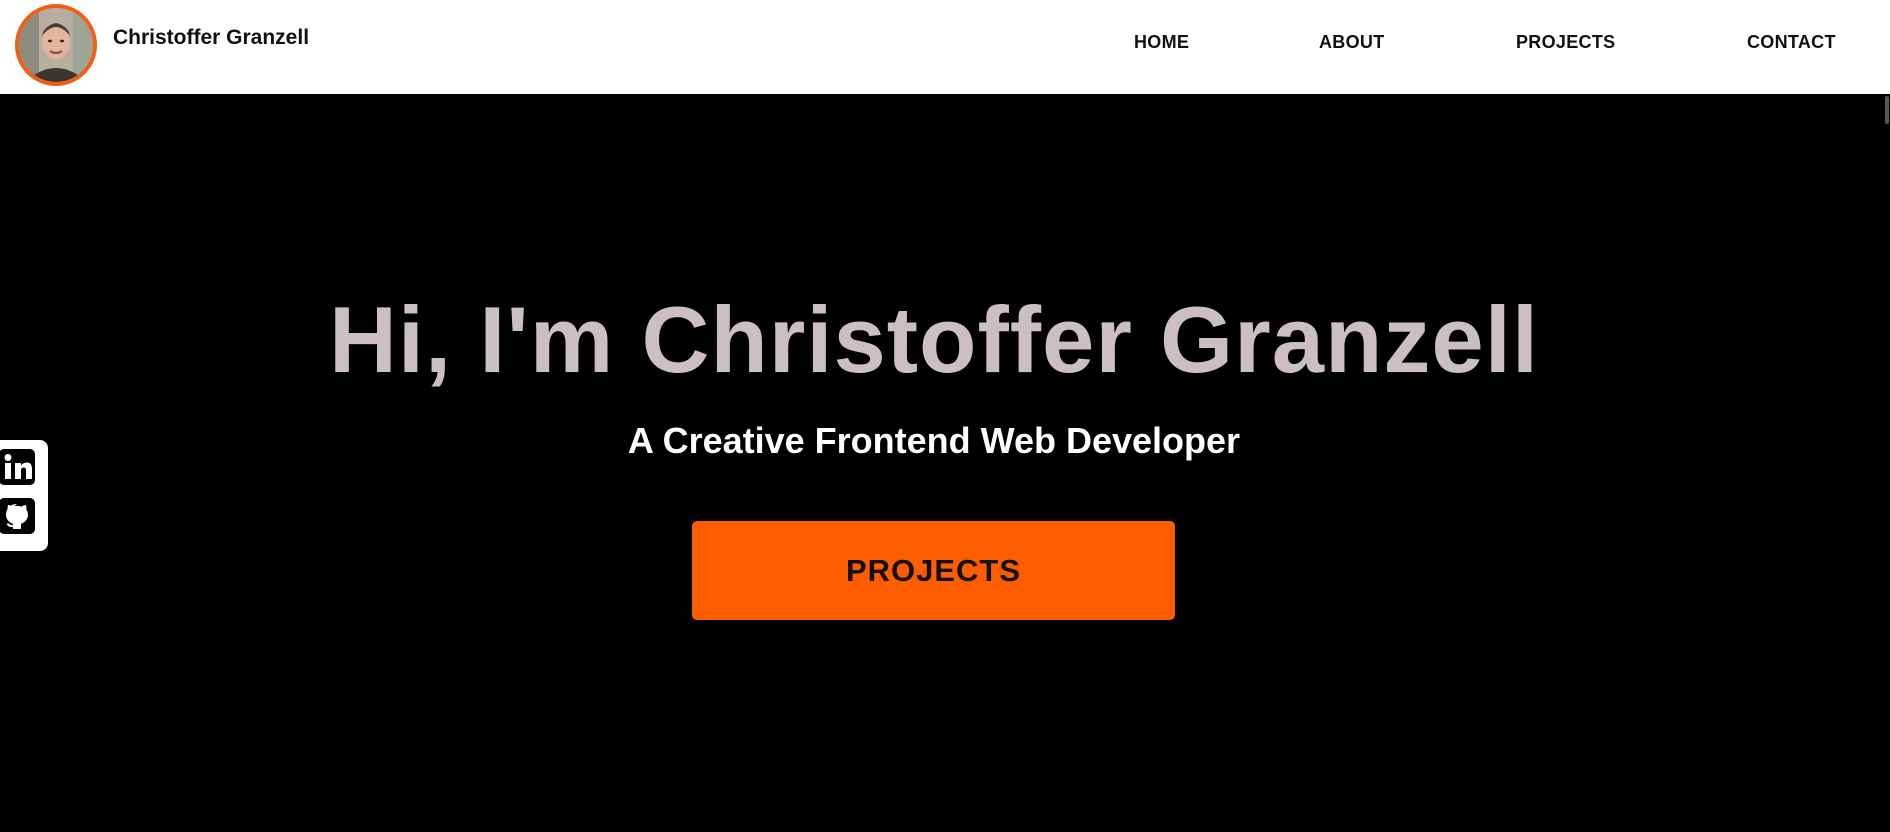 The height and width of the screenshot is (832, 1890). I want to click on nav-about: ABOUT, so click(1352, 42).